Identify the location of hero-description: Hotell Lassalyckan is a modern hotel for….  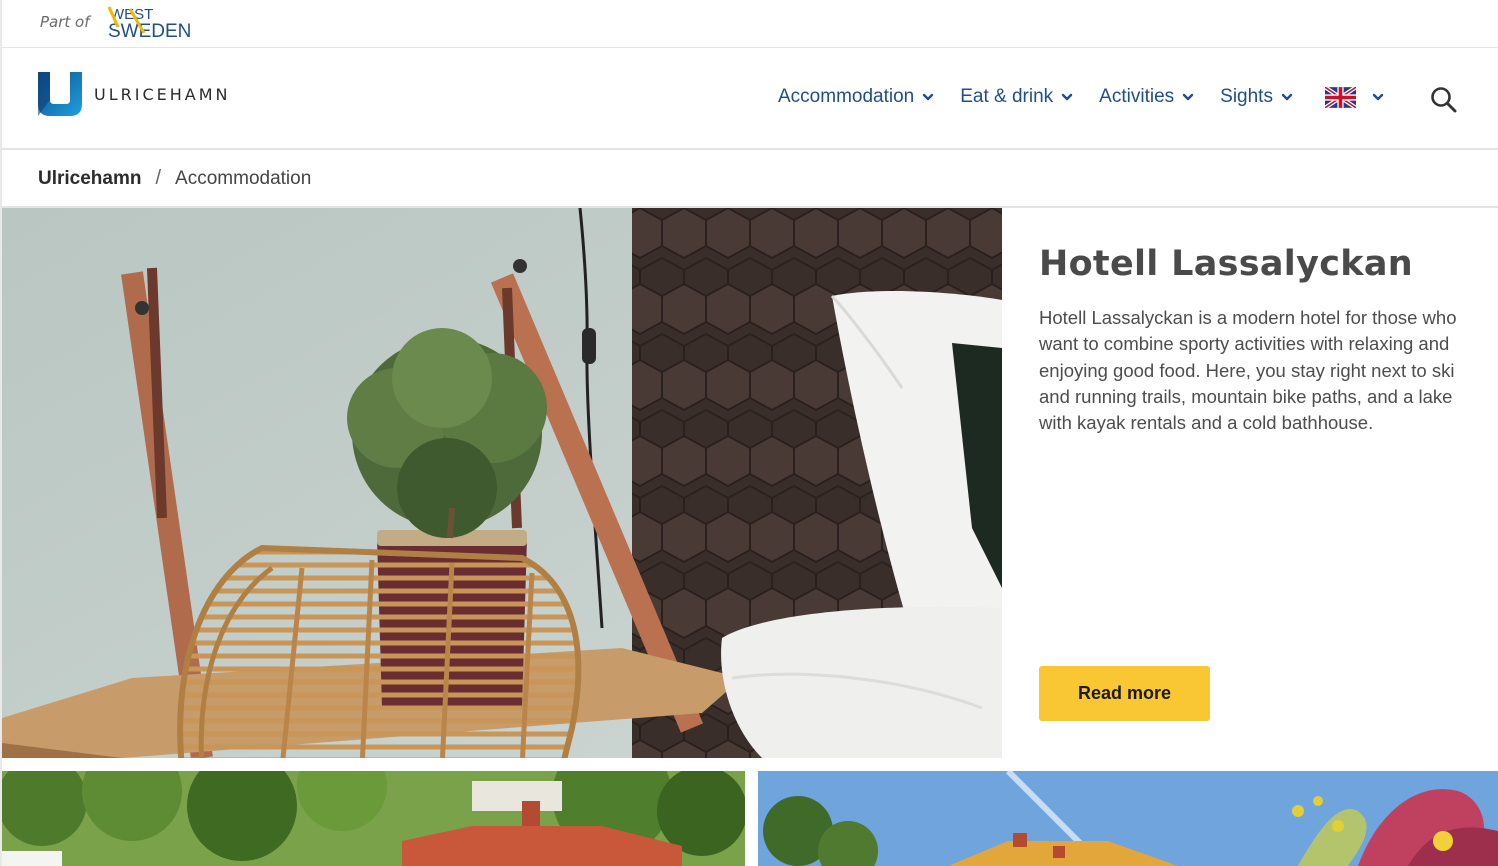
(1248, 370).